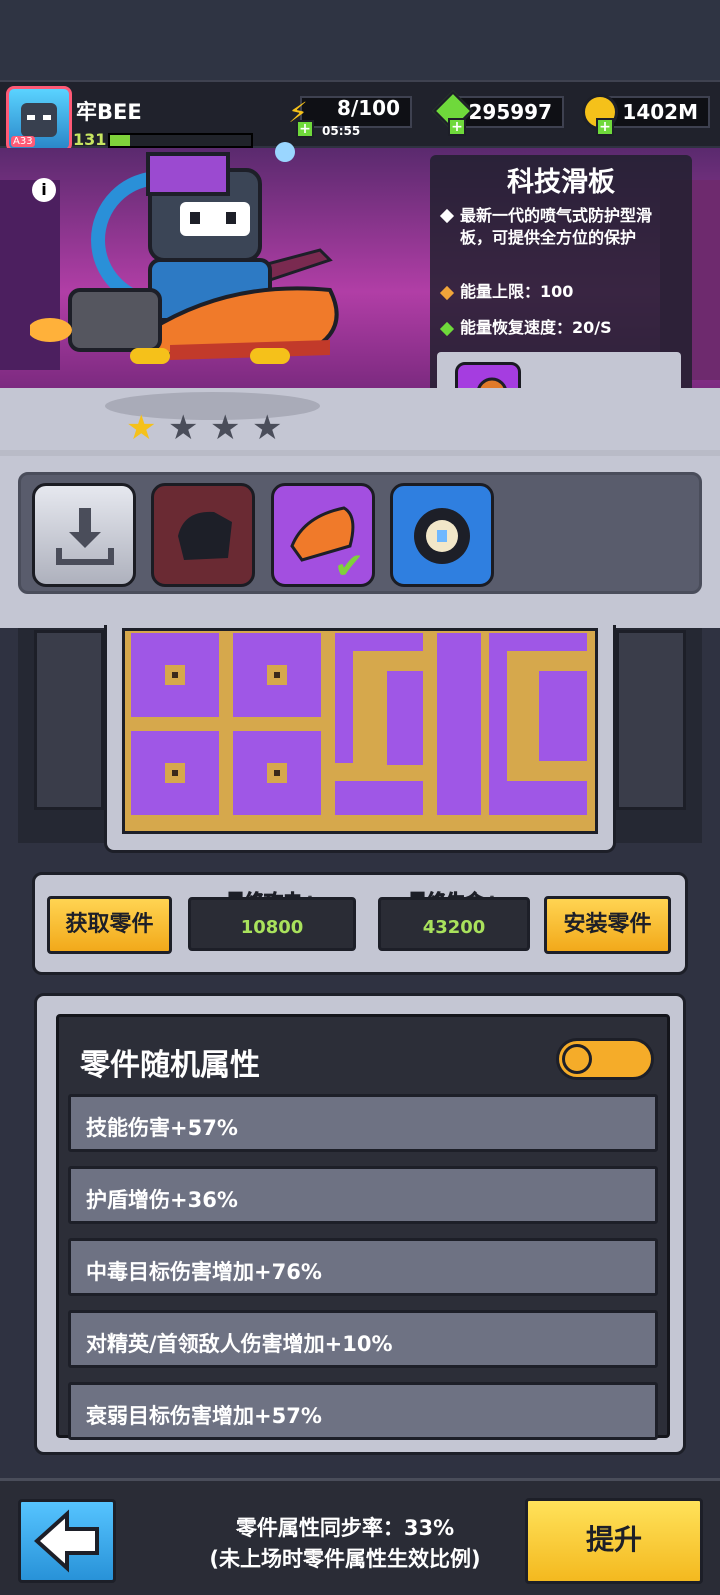 The width and height of the screenshot is (720, 1595). Describe the element at coordinates (305, 129) in the screenshot. I see `add-energy-icon: +` at that location.